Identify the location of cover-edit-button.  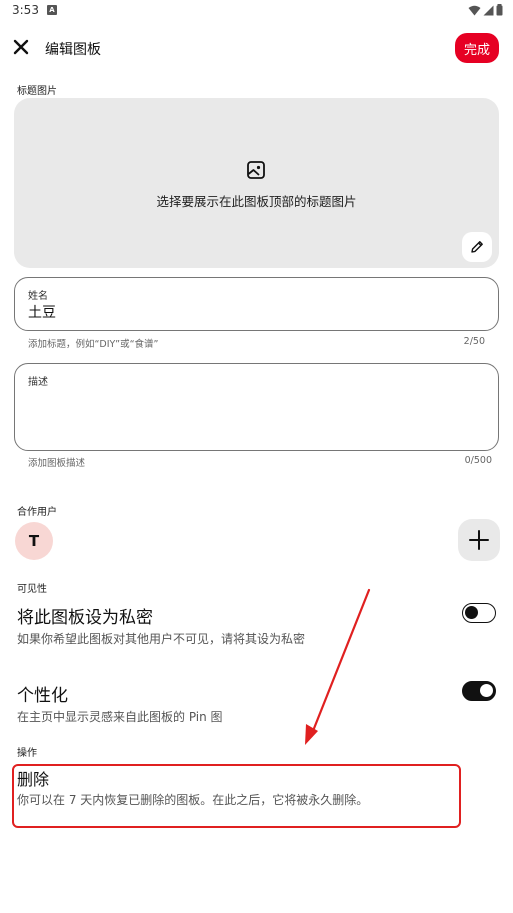
(477, 247).